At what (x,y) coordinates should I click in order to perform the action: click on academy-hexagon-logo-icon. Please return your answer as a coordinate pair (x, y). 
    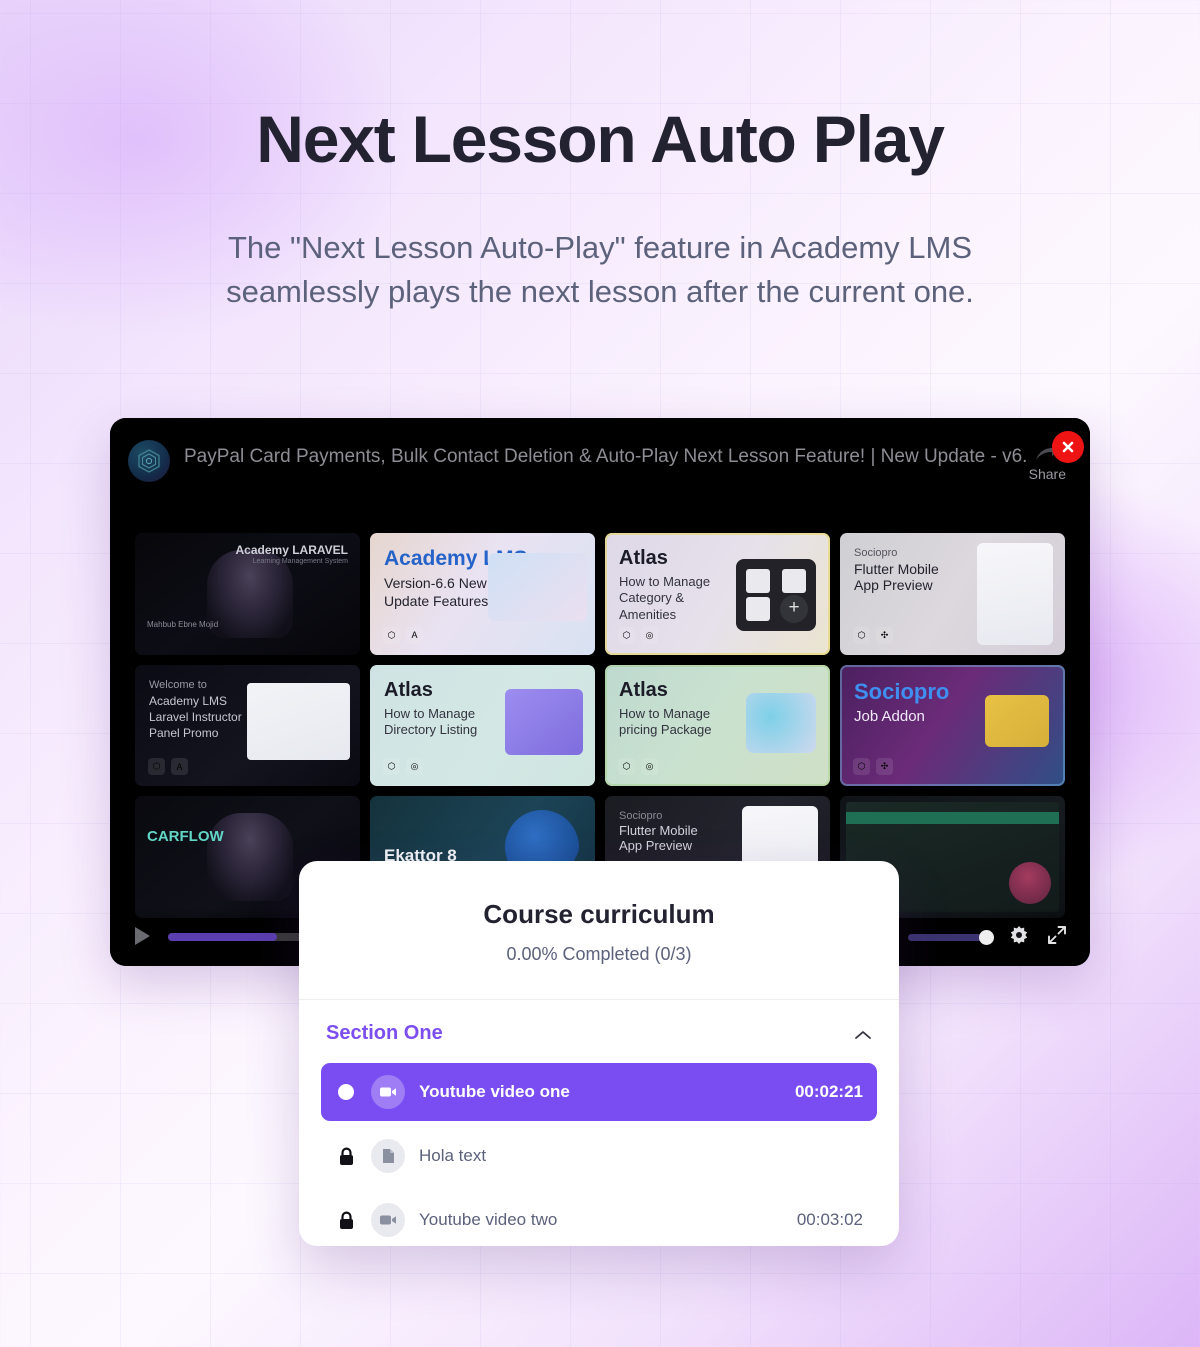
    Looking at the image, I should click on (149, 461).